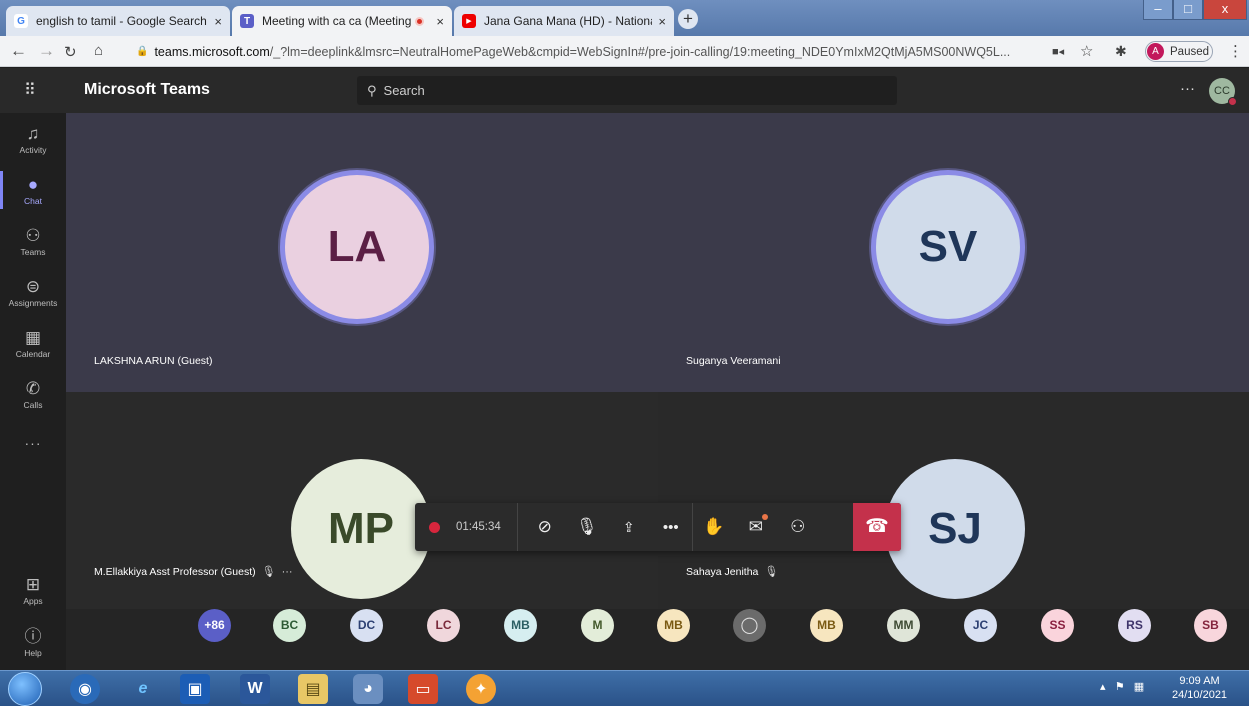 The image size is (1249, 706). Describe the element at coordinates (733, 361) in the screenshot. I see `participant-name: Suganya Veeramani` at that location.